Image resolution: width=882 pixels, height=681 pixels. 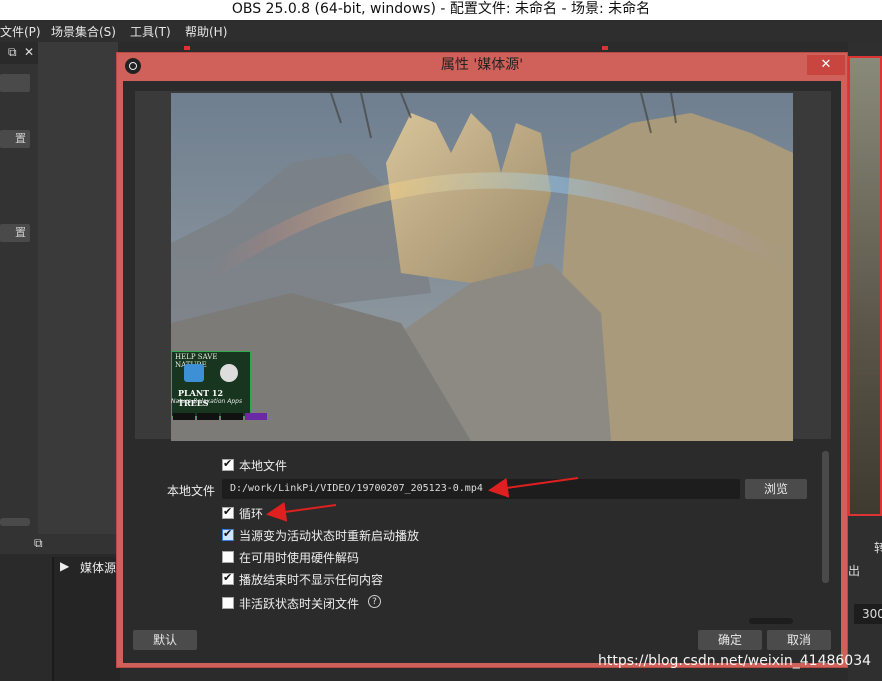 What do you see at coordinates (228, 464) in the screenshot?
I see `local-file-checkbox` at bounding box center [228, 464].